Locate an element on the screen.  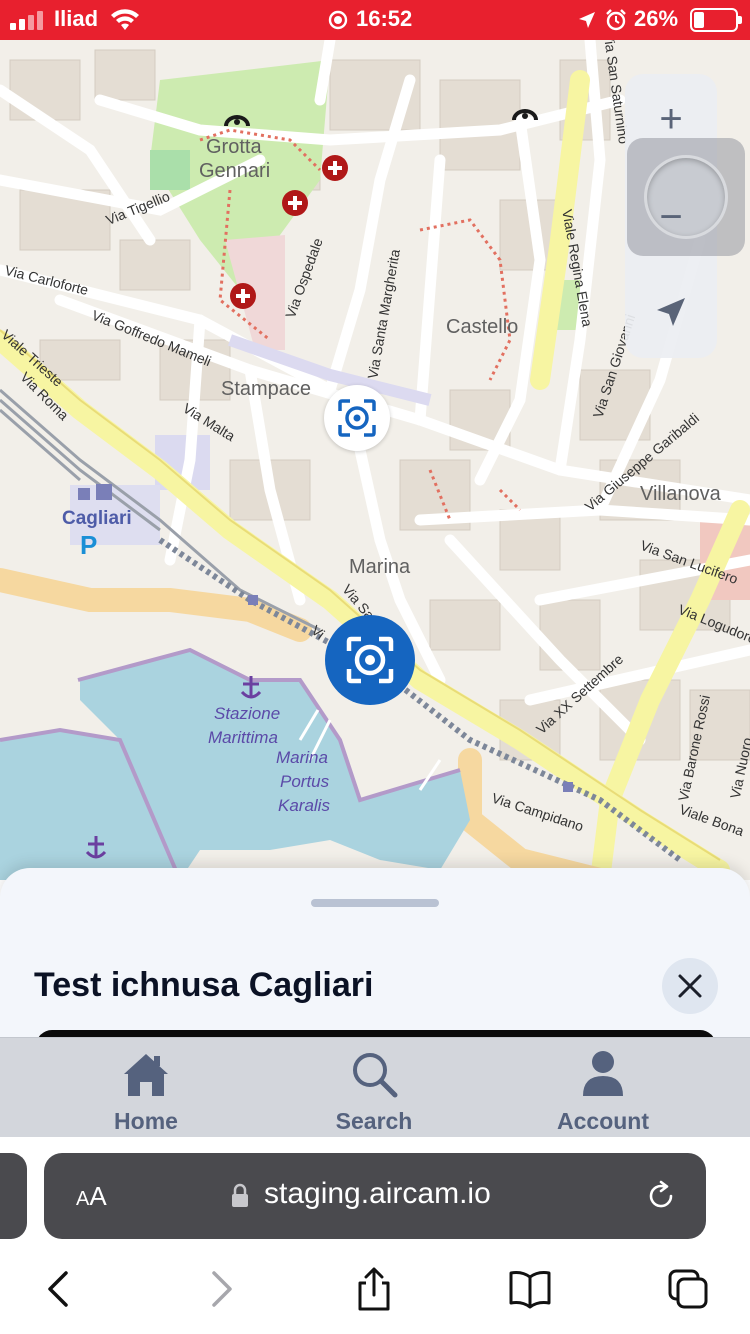
close-button is located at coordinates (690, 986).